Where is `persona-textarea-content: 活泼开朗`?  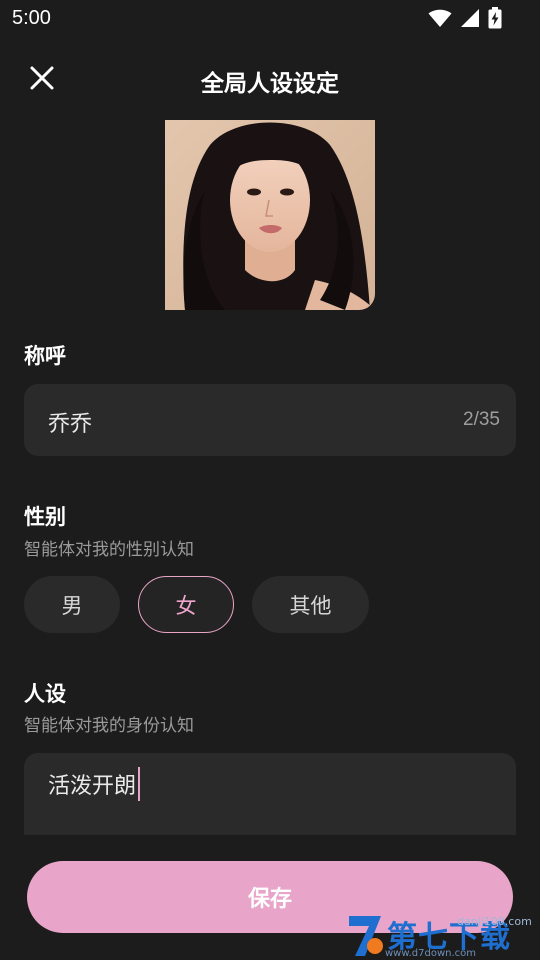 persona-textarea-content: 活泼开朗 is located at coordinates (94, 784).